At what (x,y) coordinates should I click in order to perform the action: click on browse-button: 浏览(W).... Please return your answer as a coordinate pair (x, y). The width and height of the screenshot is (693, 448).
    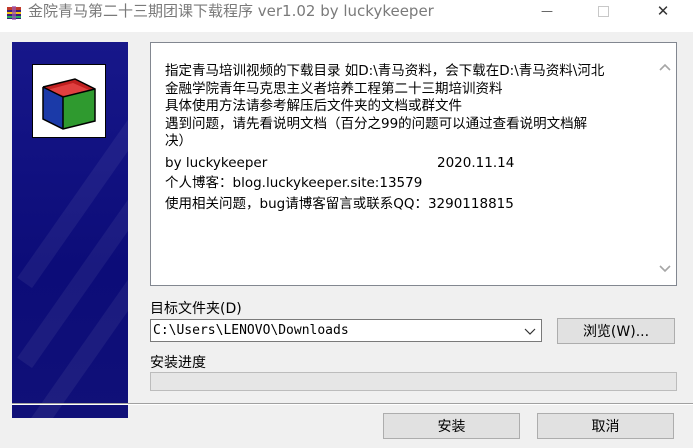
    Looking at the image, I should click on (616, 331).